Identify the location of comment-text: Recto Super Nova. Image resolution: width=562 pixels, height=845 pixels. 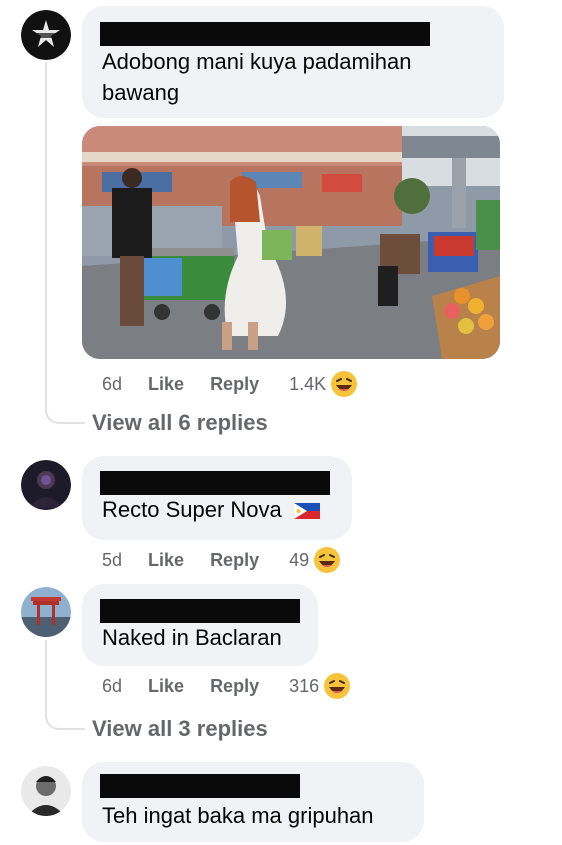
(211, 510).